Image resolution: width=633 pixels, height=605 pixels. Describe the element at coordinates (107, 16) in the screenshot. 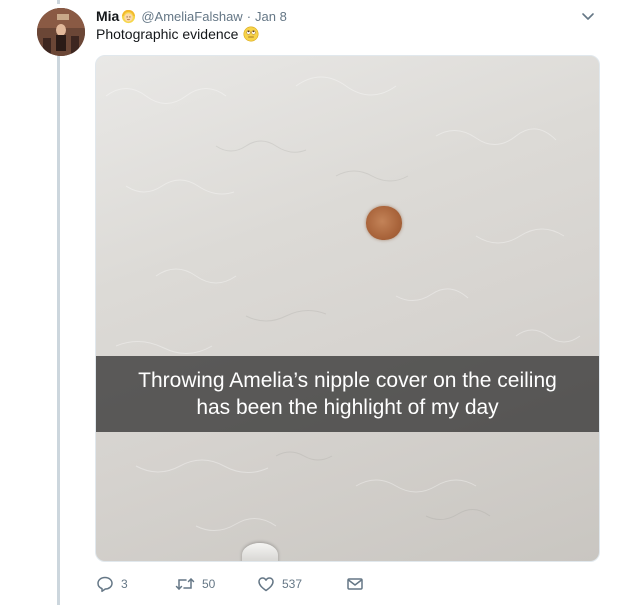

I see `author-name: Mia` at that location.